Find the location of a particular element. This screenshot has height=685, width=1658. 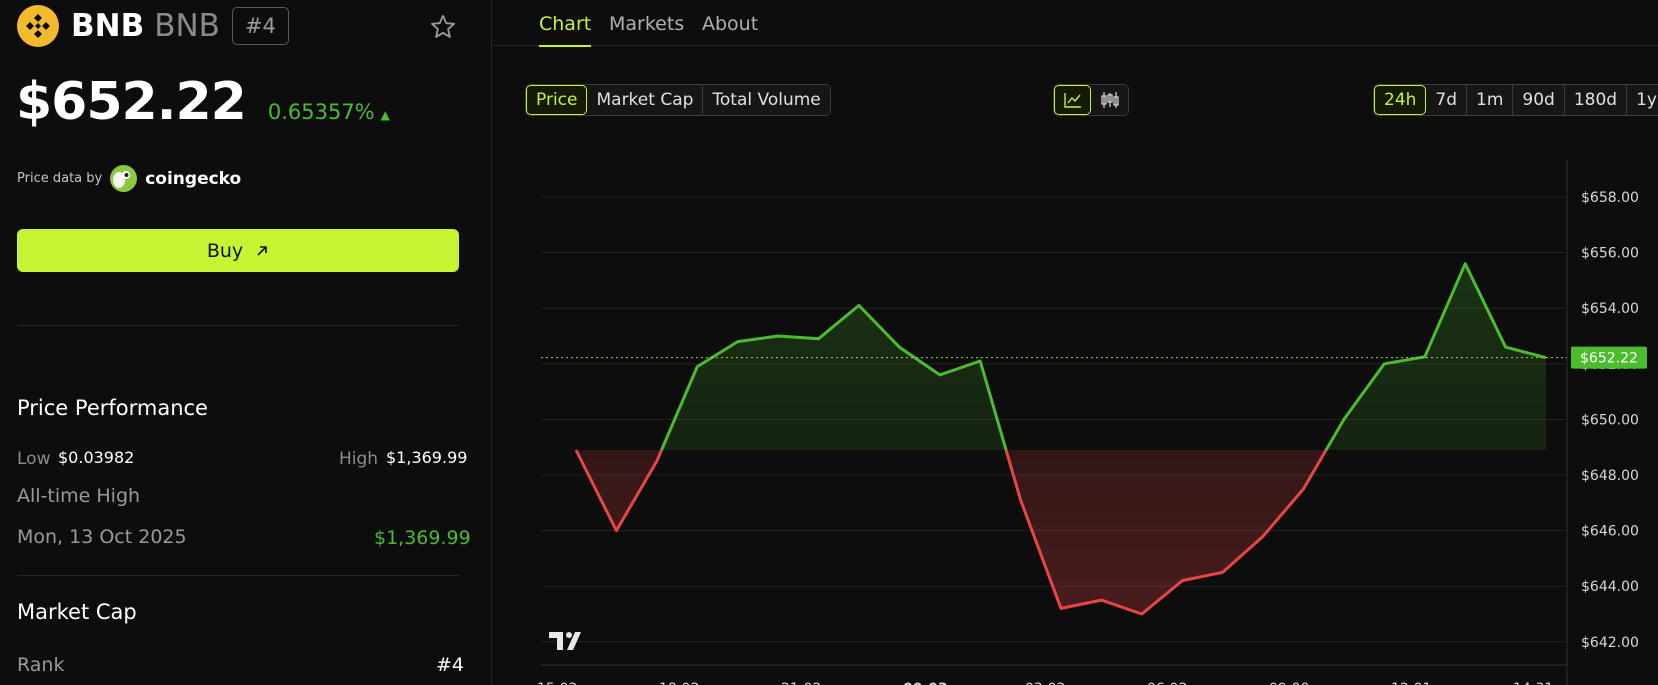

buy-button: Buy is located at coordinates (238, 250).